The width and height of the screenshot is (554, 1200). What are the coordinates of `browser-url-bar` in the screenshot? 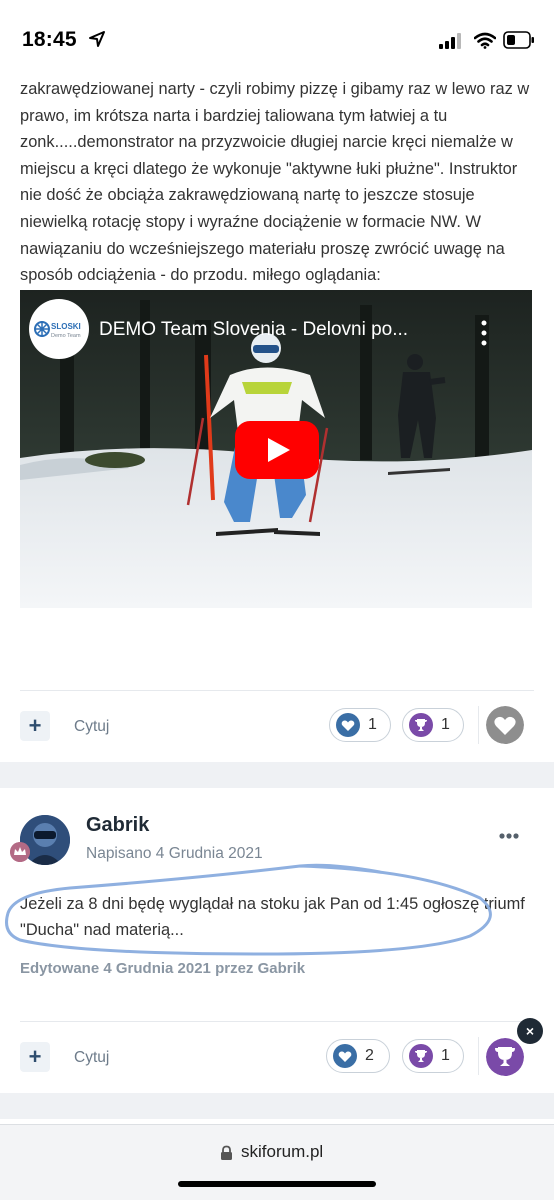 It's located at (277, 1162).